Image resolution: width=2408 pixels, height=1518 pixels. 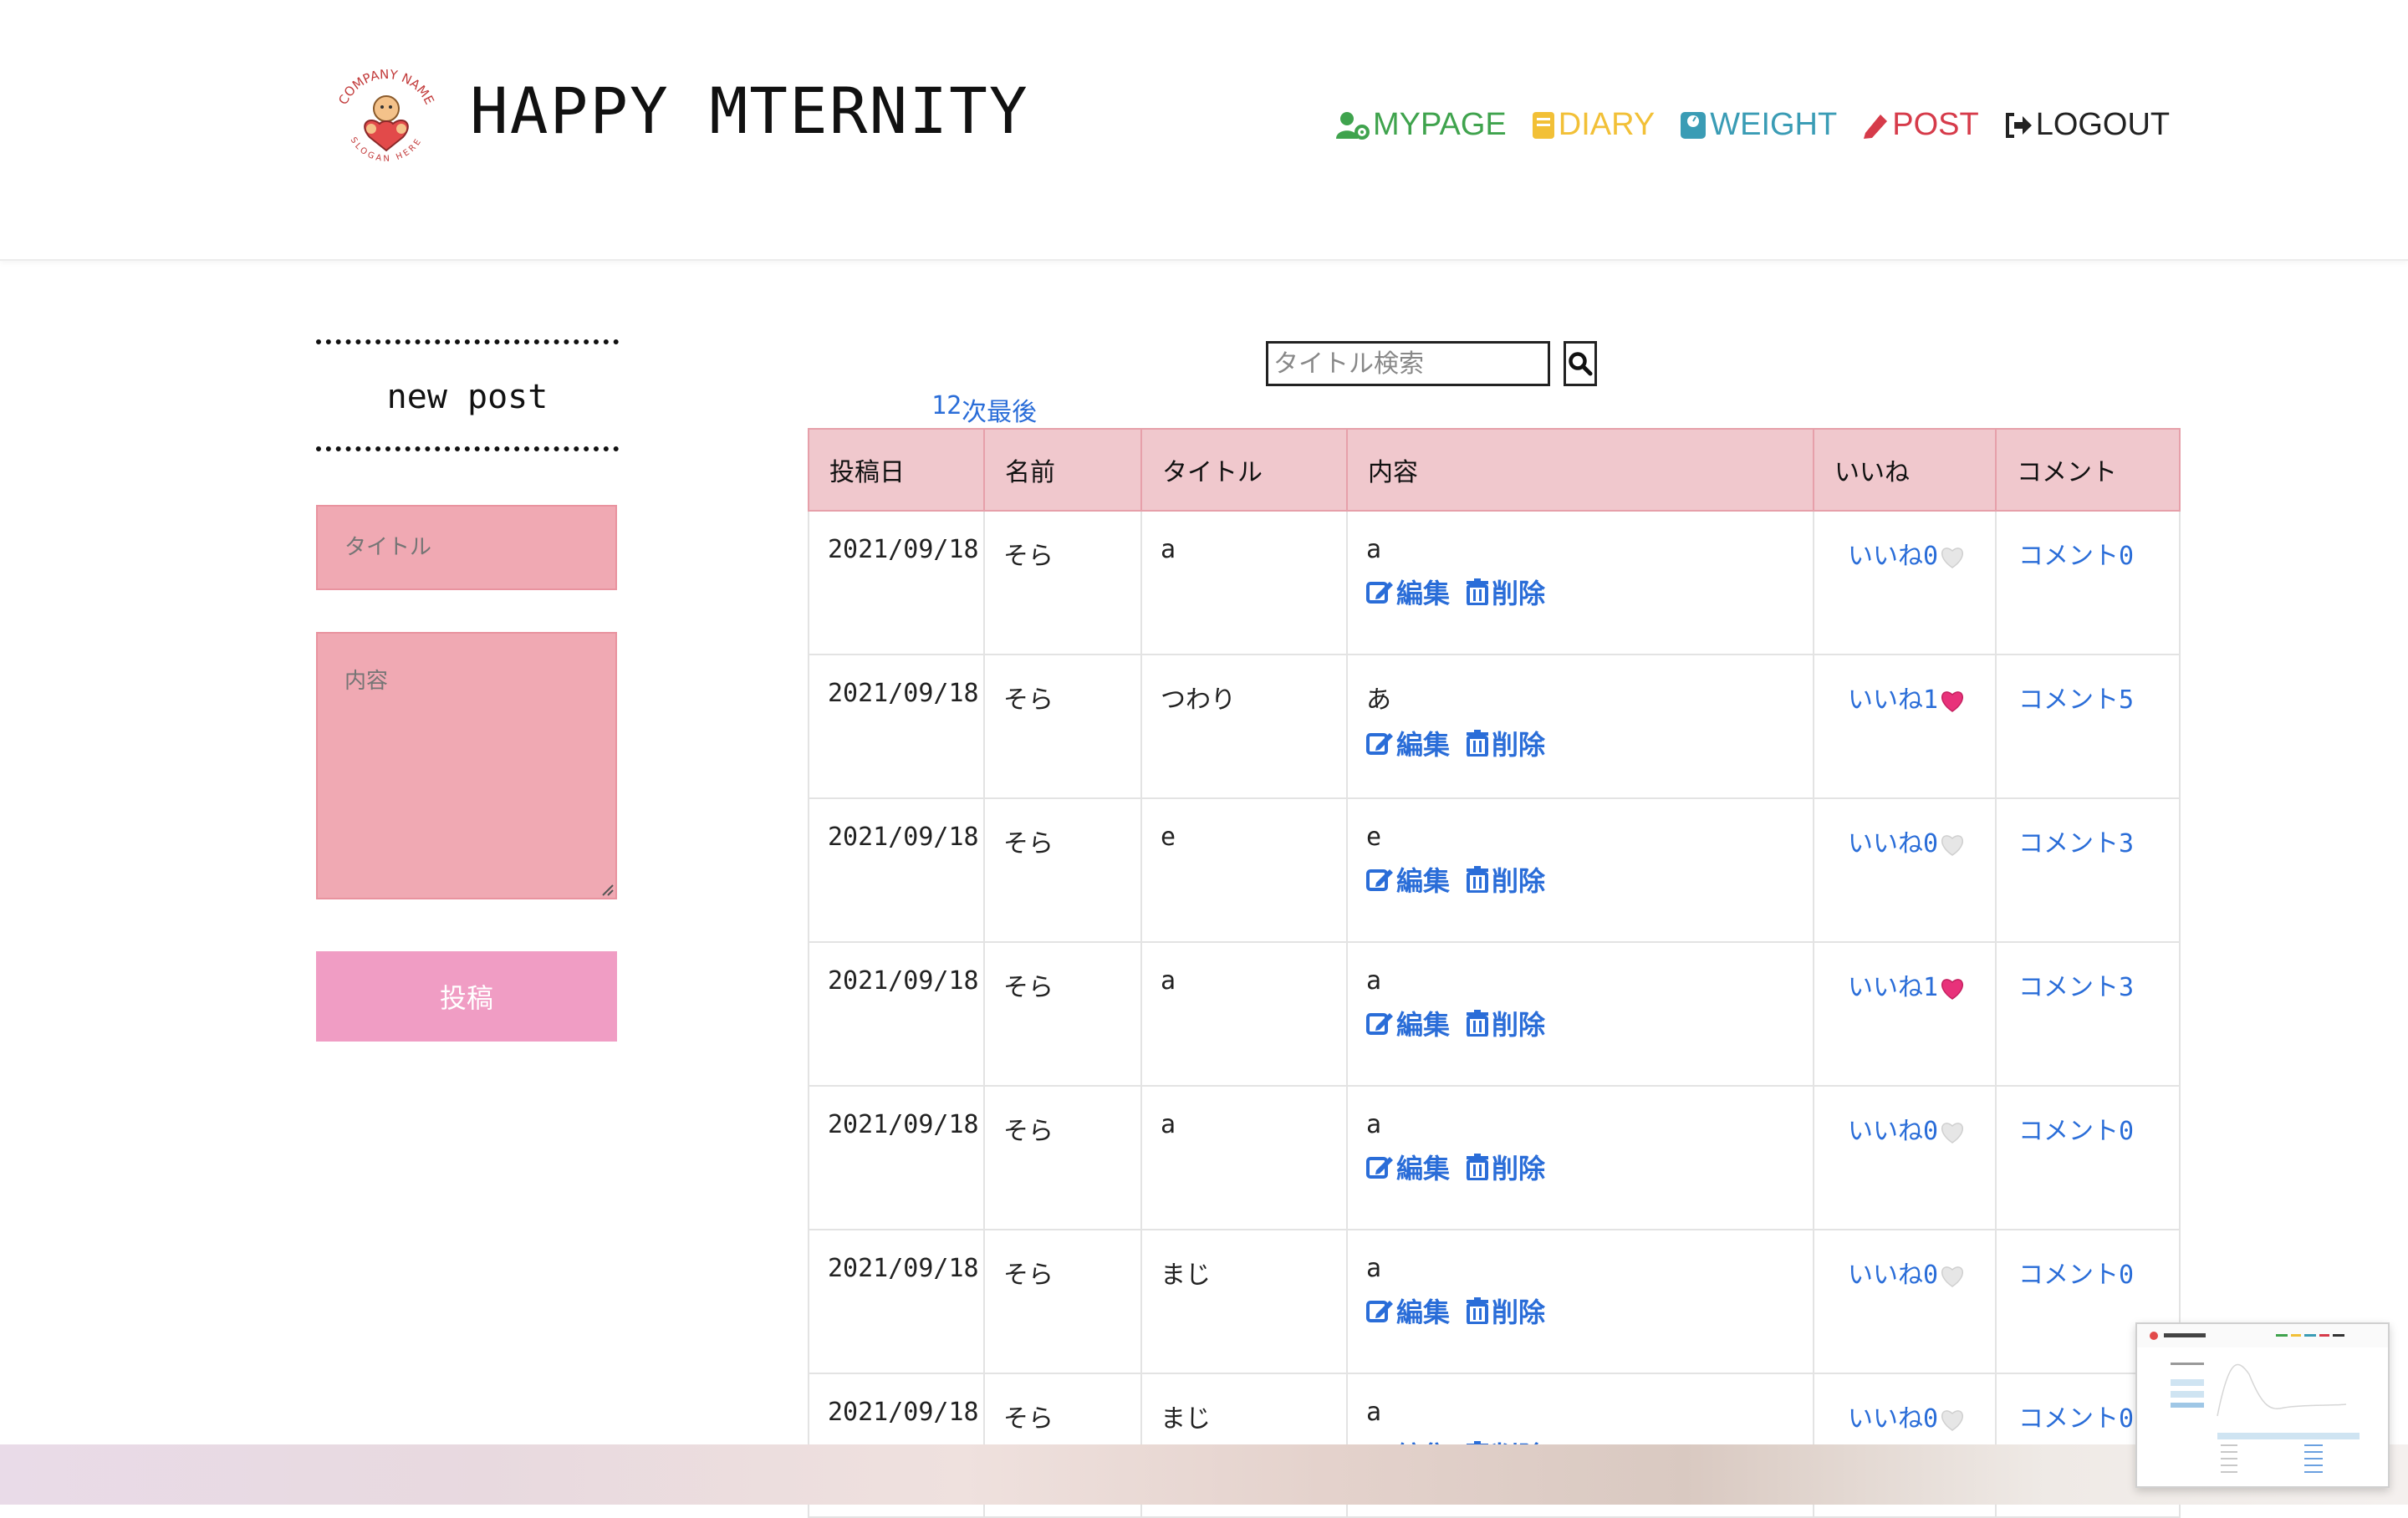 What do you see at coordinates (954, 409) in the screenshot?
I see `page-link-2: 2` at bounding box center [954, 409].